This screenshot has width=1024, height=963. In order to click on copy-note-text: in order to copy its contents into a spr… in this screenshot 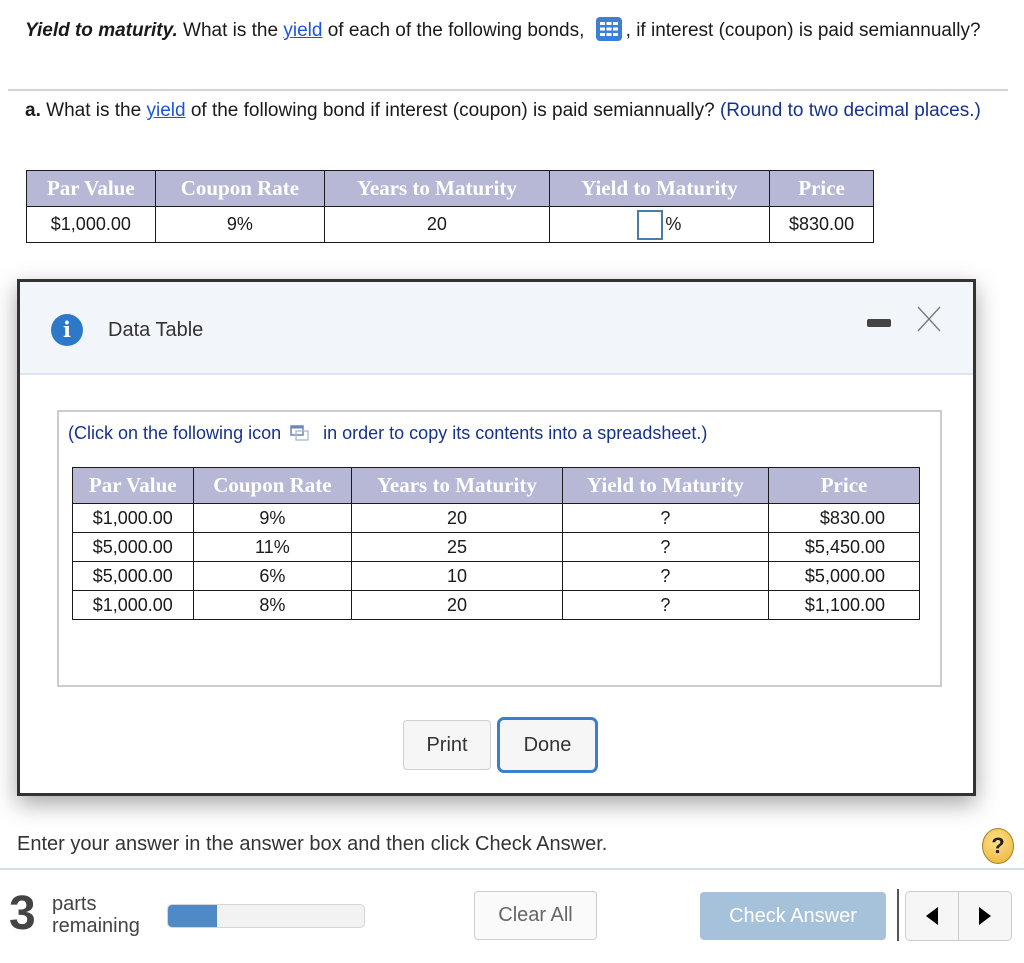, I will do `click(515, 433)`.